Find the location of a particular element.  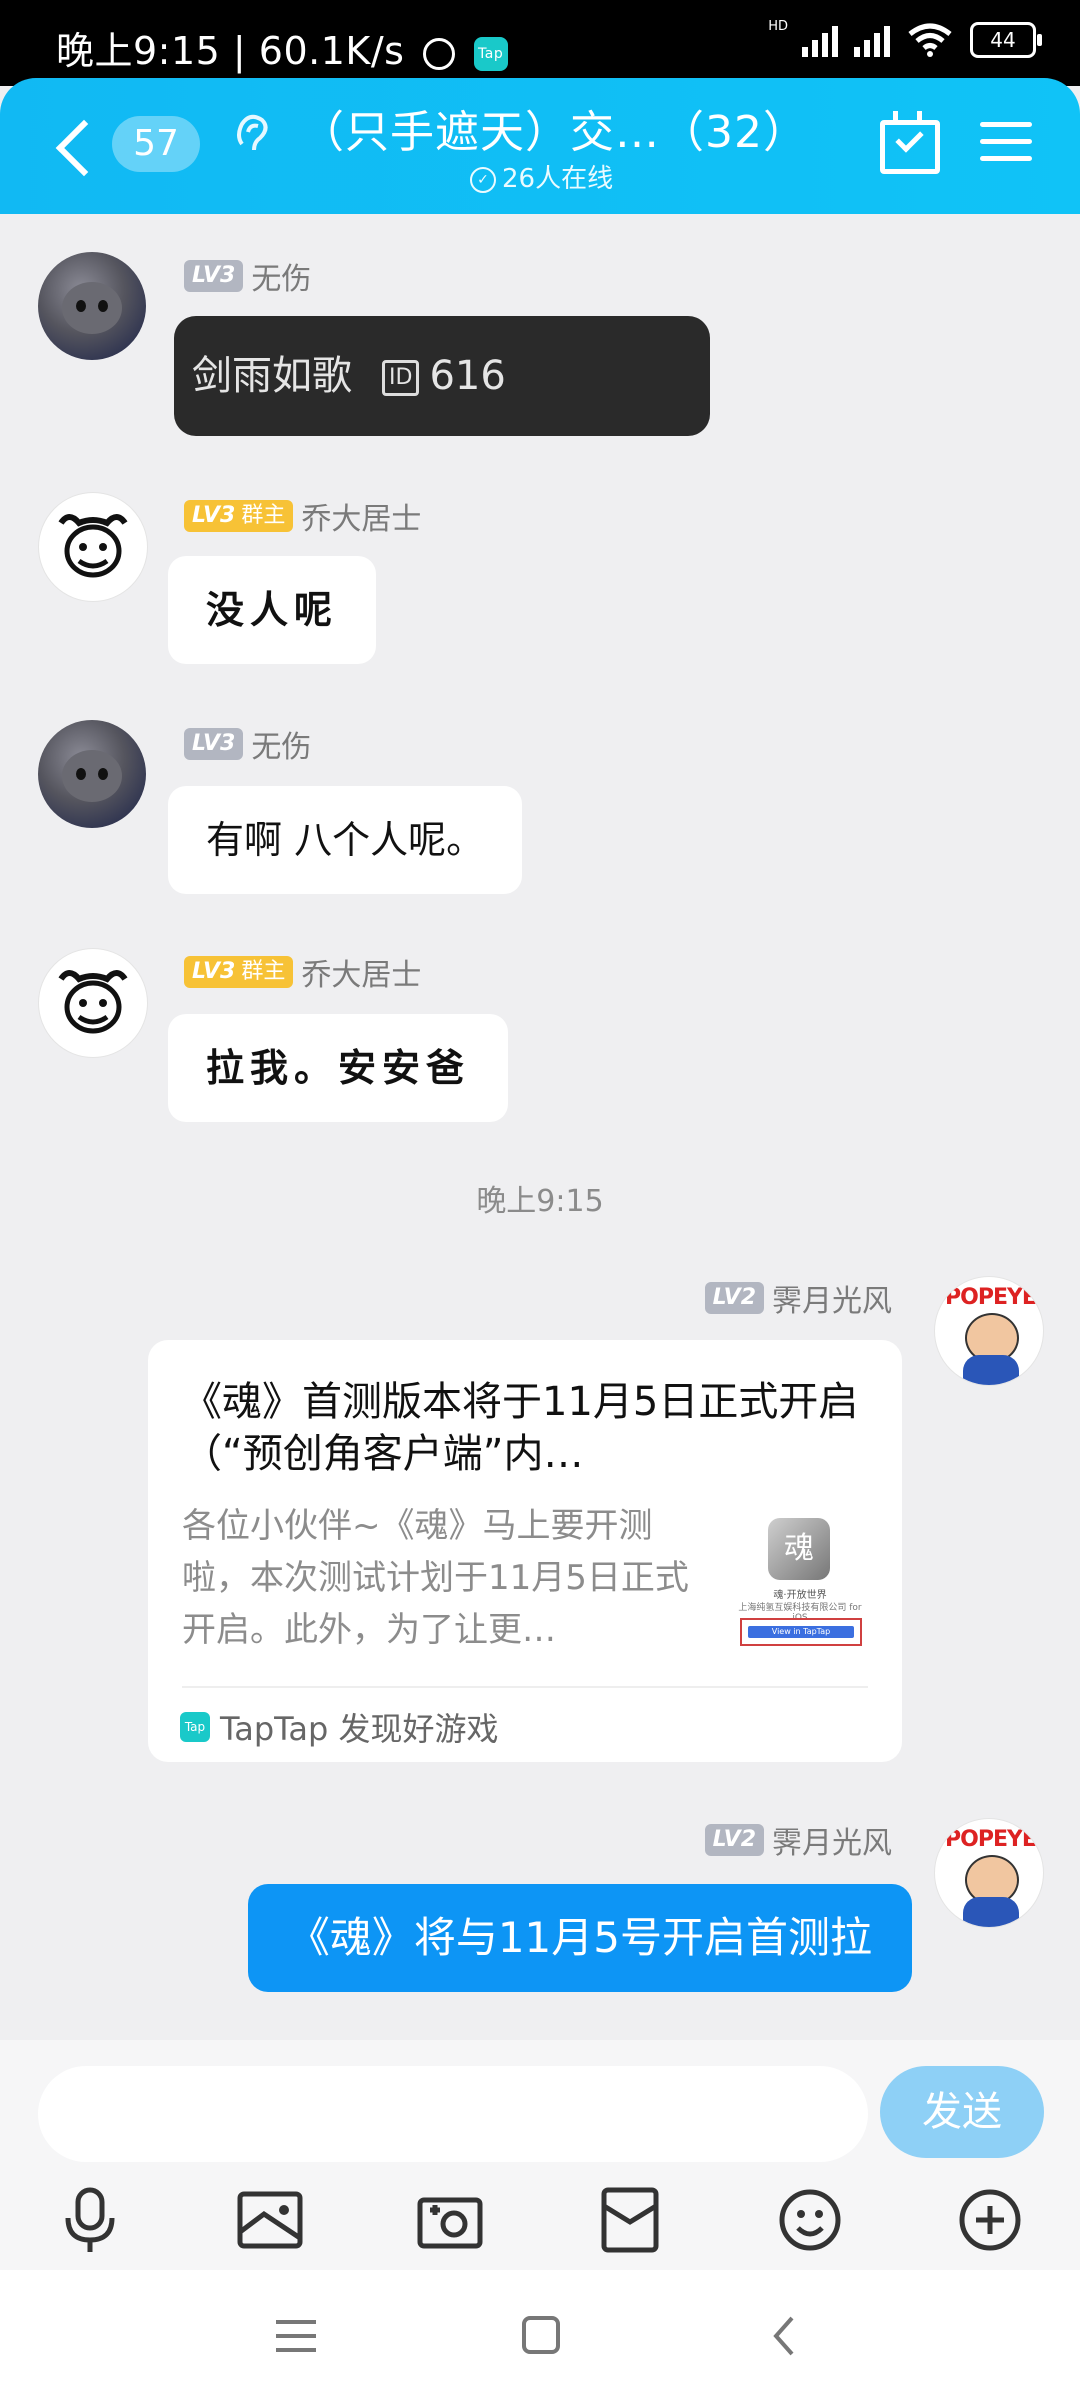

toolbar is located at coordinates (540, 2222).